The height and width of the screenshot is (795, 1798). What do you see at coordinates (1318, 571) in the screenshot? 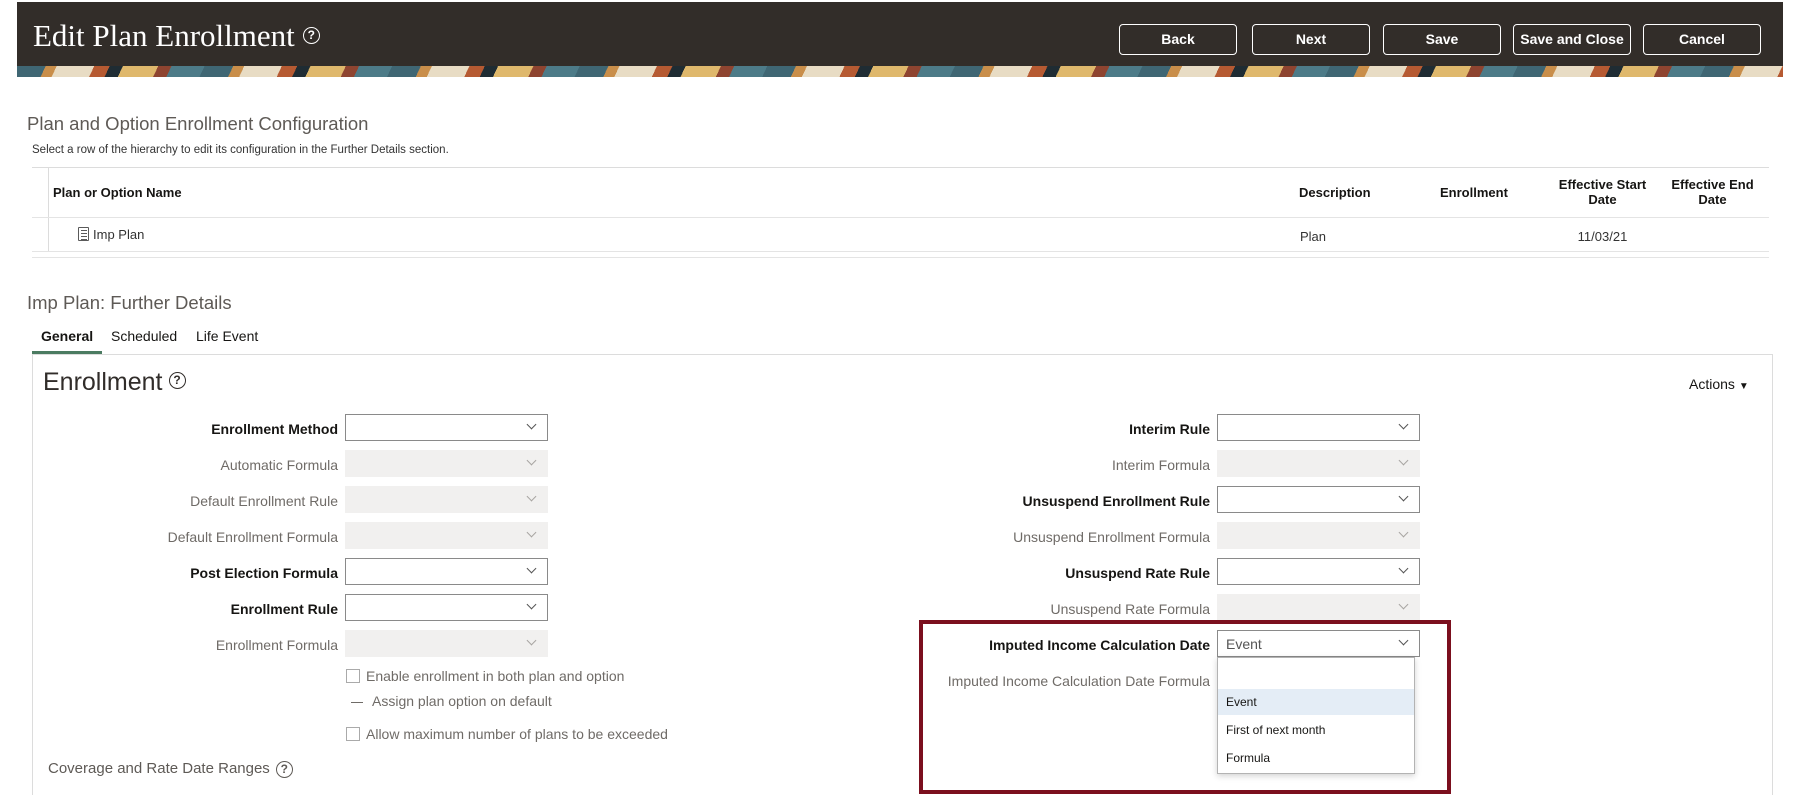
I see `unsuspend-rate-rule-select` at bounding box center [1318, 571].